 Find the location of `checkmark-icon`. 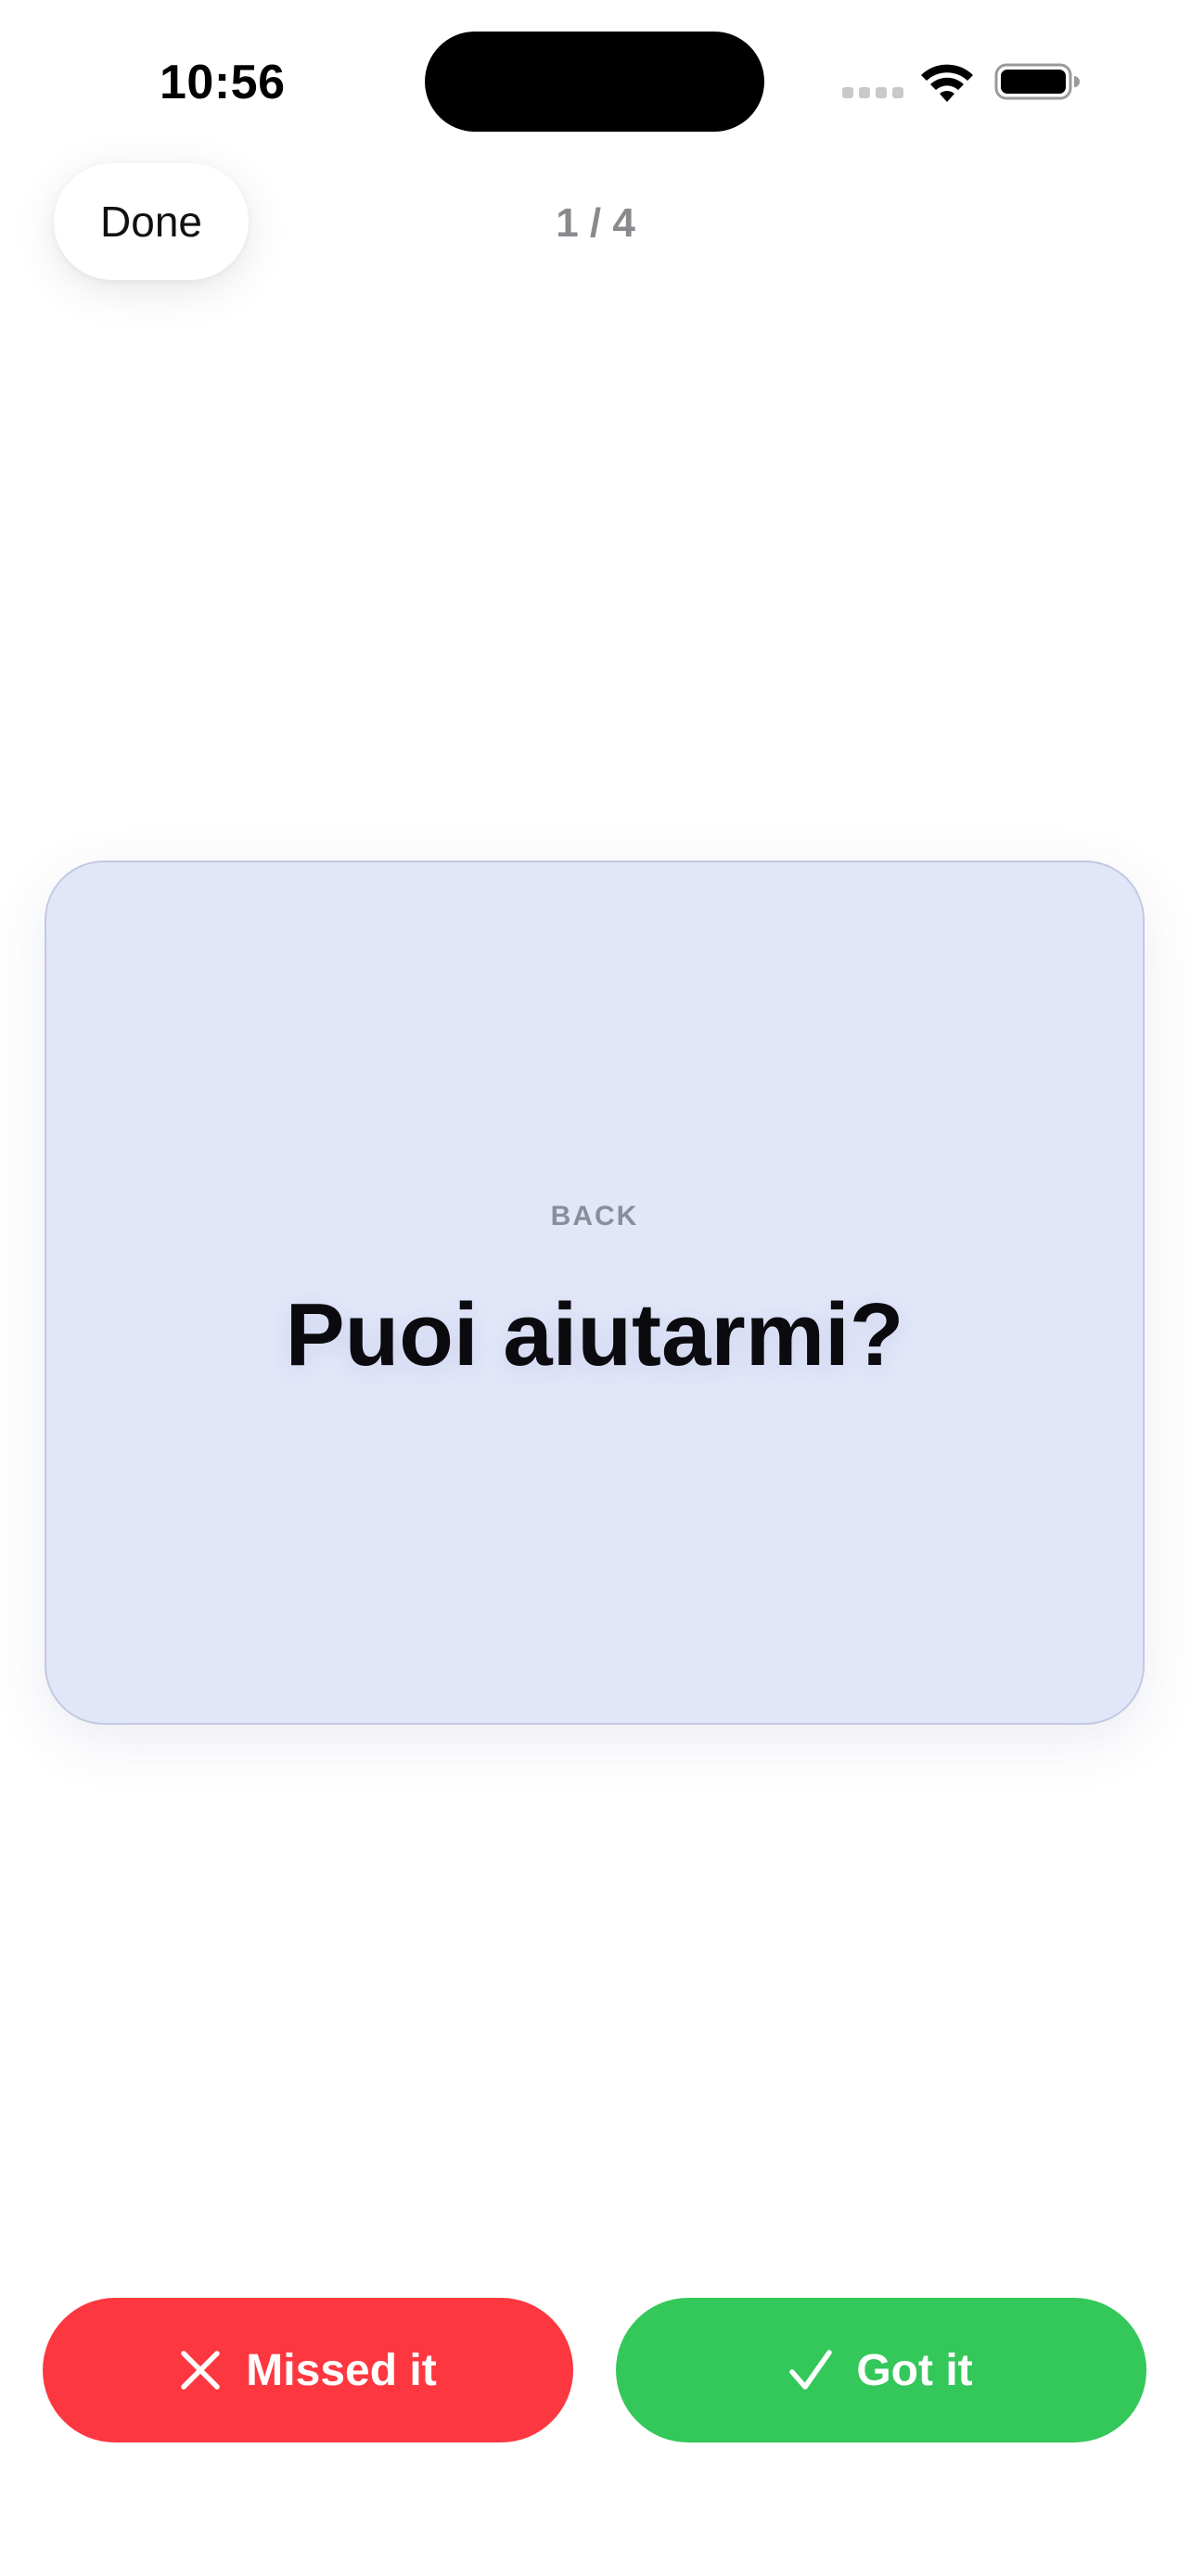

checkmark-icon is located at coordinates (811, 2370).